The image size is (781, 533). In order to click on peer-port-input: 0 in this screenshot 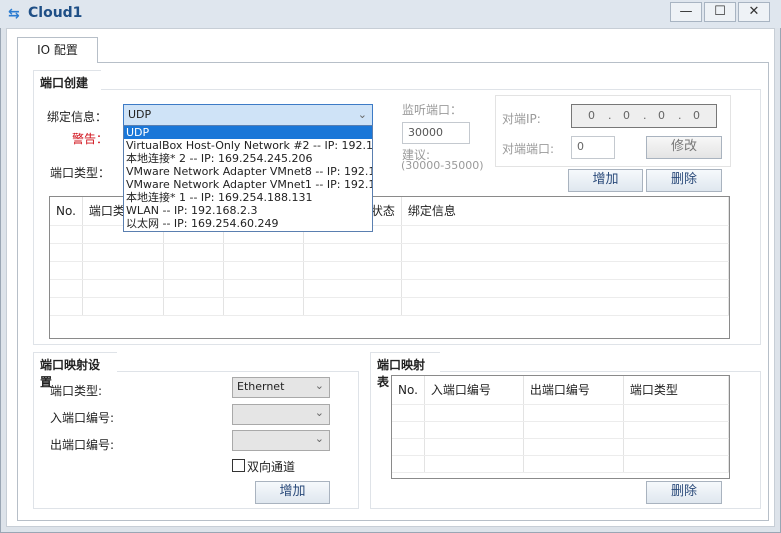, I will do `click(593, 147)`.